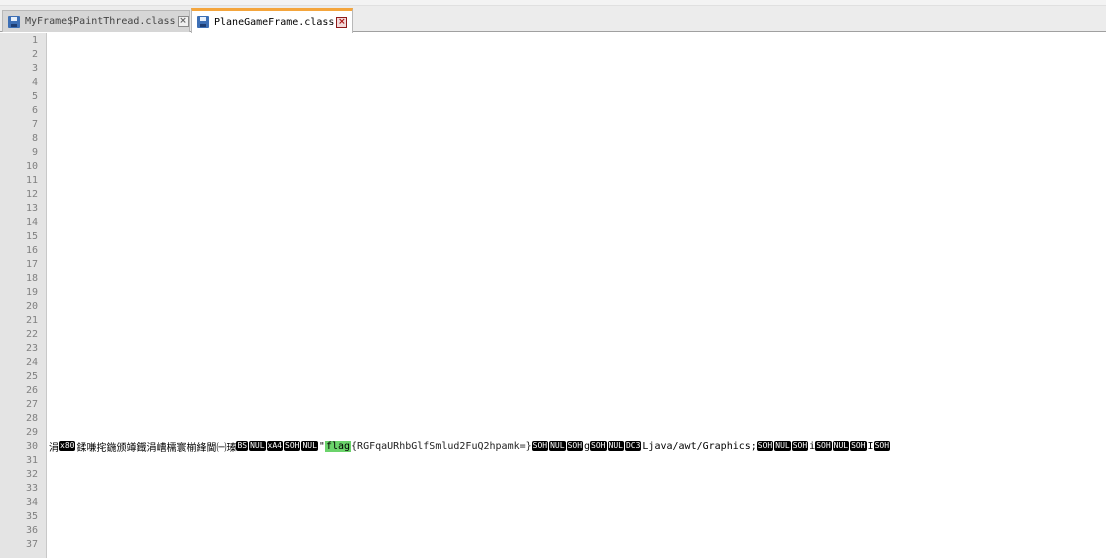  What do you see at coordinates (34, 152) in the screenshot?
I see `line-number: 9` at bounding box center [34, 152].